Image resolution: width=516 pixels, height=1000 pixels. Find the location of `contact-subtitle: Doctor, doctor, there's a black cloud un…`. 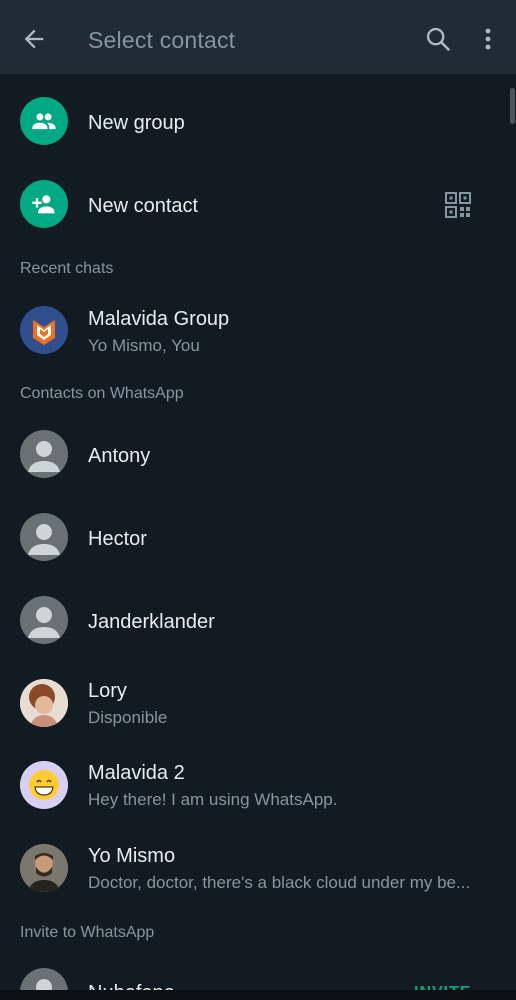

contact-subtitle: Doctor, doctor, there's a black cloud un… is located at coordinates (279, 882).